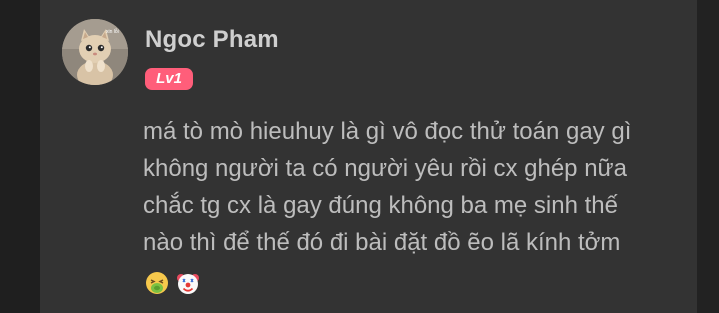  What do you see at coordinates (157, 287) in the screenshot?
I see `nauseated-face-icon` at bounding box center [157, 287].